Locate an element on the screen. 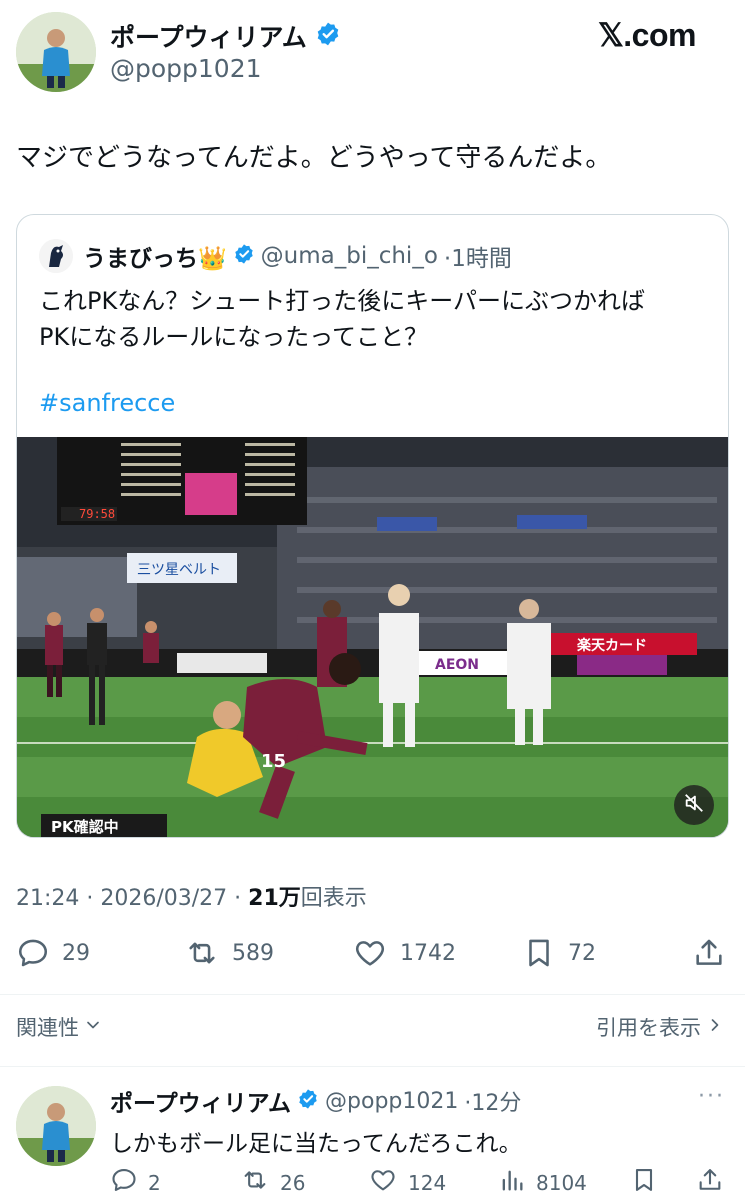 This screenshot has width=745, height=1200. reply-reply-count: 2 is located at coordinates (154, 1182).